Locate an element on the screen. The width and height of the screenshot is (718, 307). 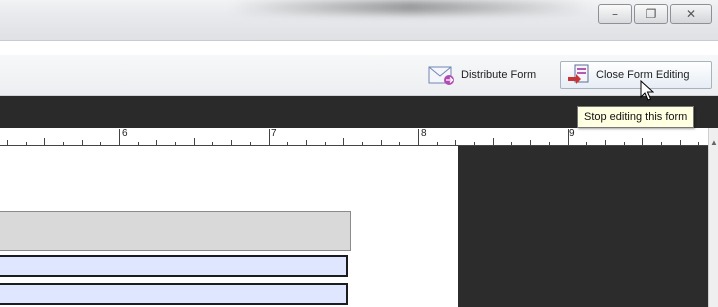
scroll-up-icon: ▲ is located at coordinates (714, 142).